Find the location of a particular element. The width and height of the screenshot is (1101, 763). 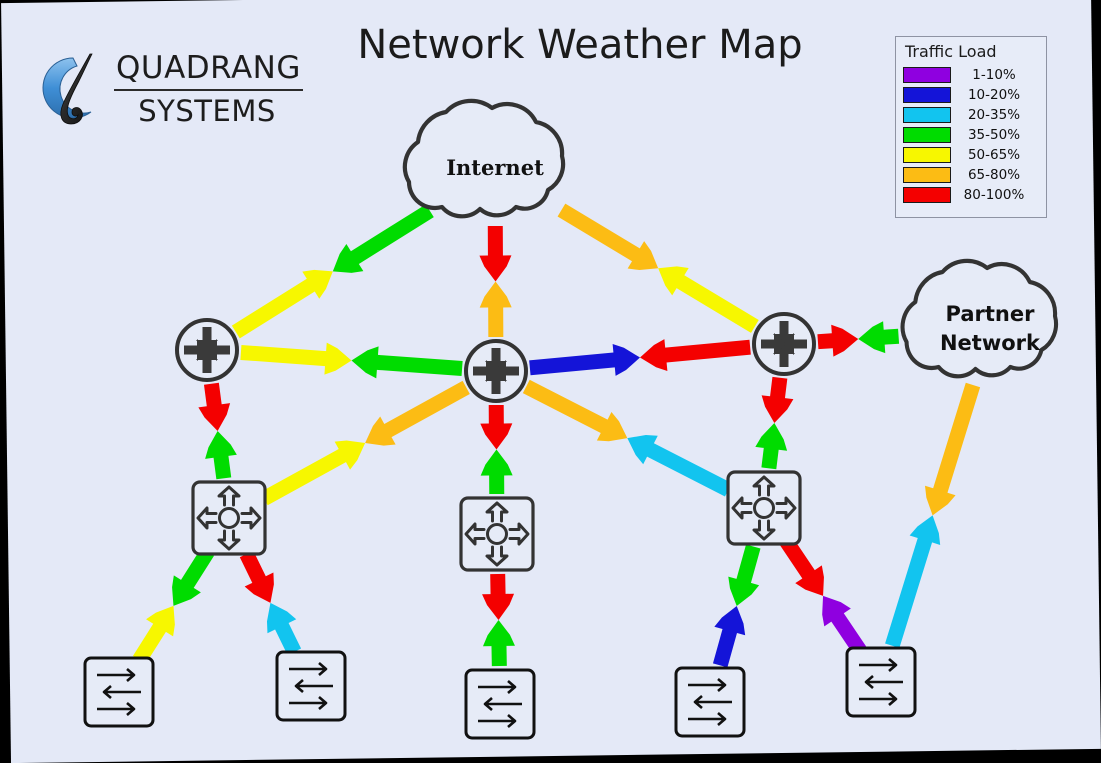

partner-network-cloud-node is located at coordinates (979, 318).